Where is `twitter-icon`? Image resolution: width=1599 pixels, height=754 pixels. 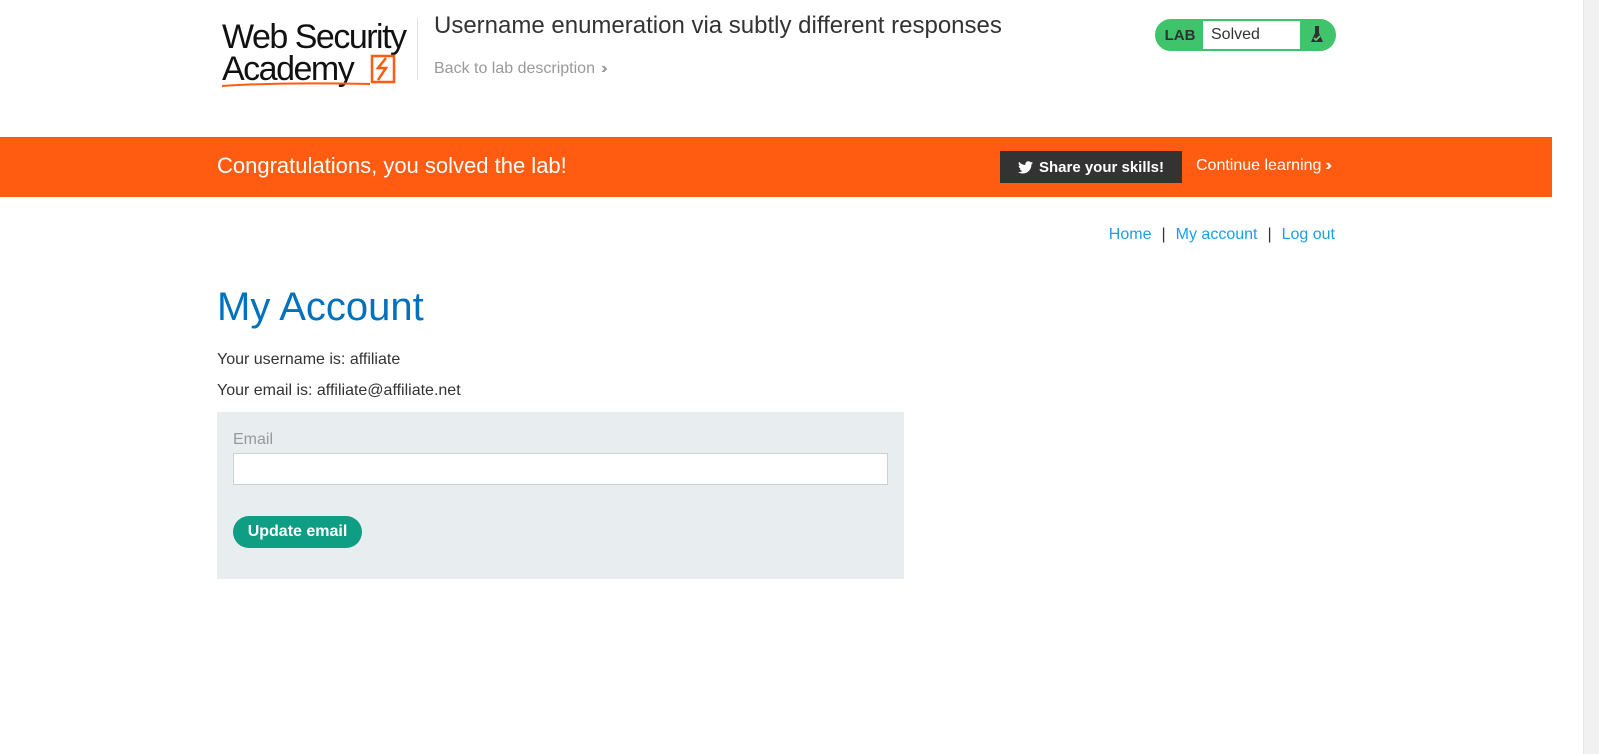
twitter-icon is located at coordinates (1025, 167).